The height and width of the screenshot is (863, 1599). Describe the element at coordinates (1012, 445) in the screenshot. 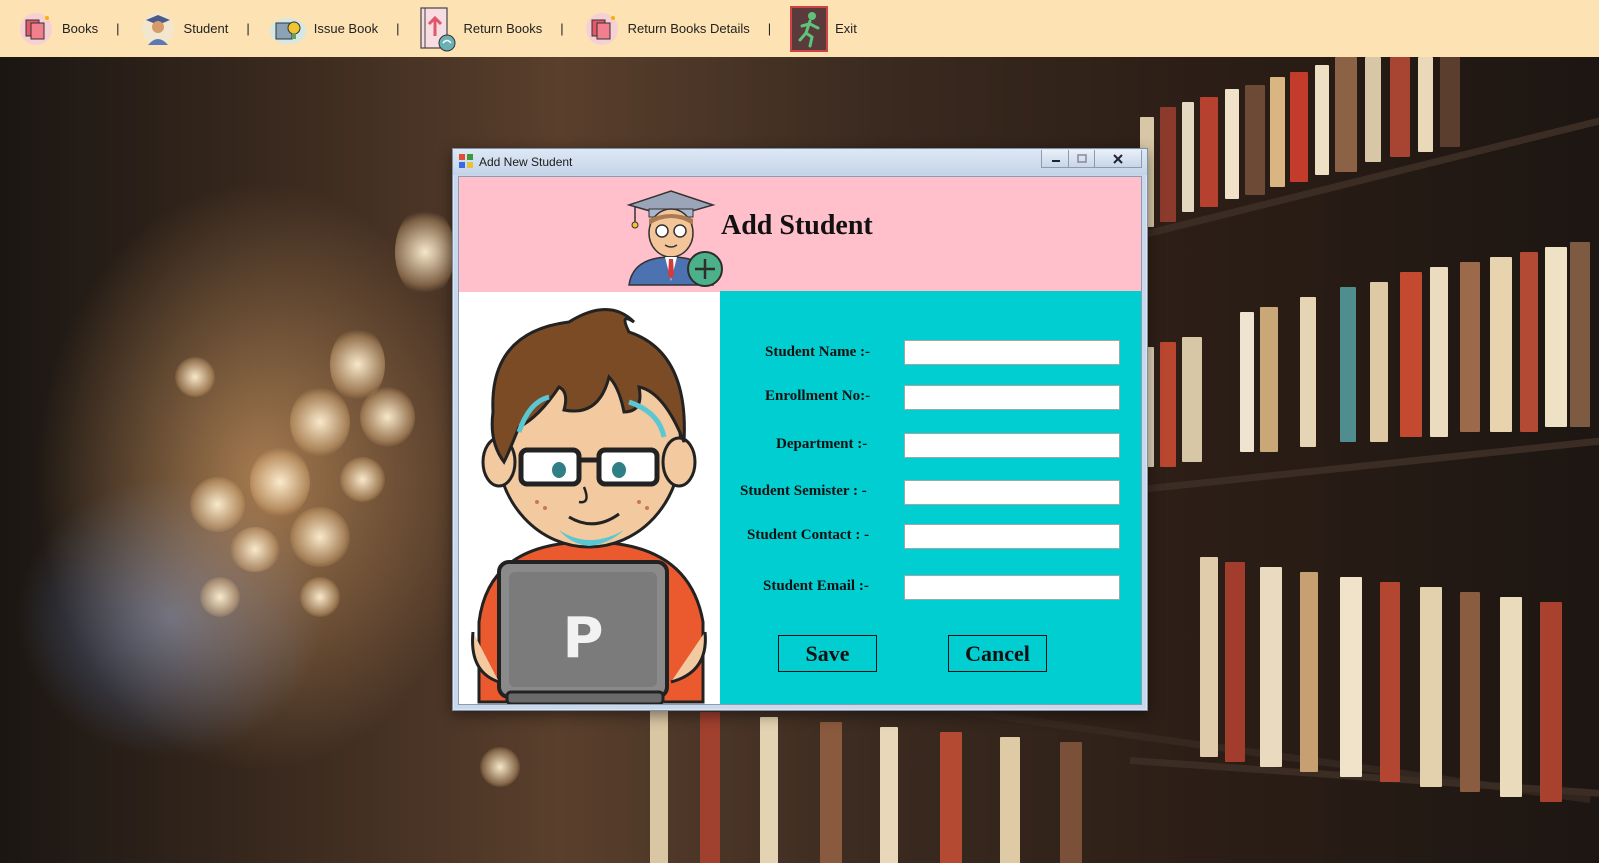

I see `department-input` at that location.